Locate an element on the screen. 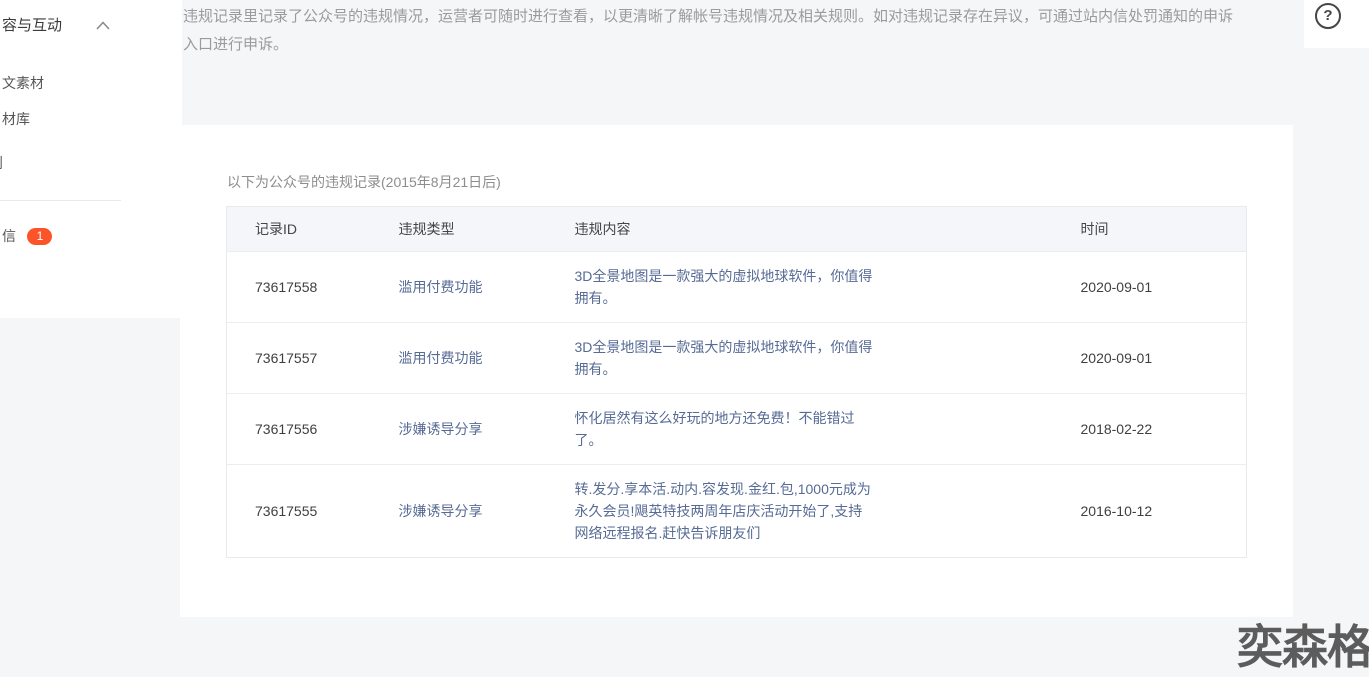 The image size is (1369, 677). column-header-violation-content: 违规内容 is located at coordinates (827, 229).